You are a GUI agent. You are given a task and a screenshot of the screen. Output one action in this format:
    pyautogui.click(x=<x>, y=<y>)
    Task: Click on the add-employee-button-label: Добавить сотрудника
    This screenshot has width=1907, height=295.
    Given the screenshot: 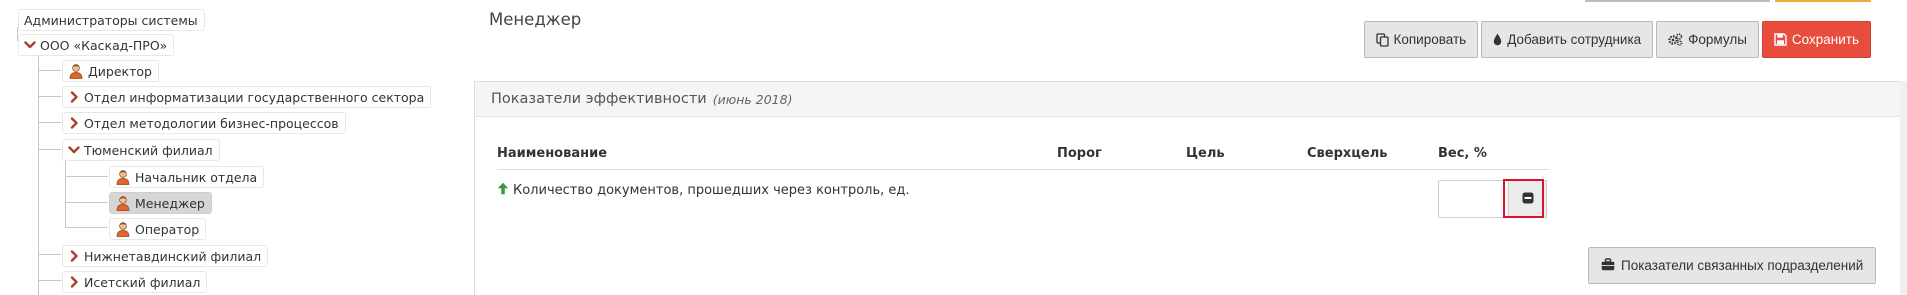 What is the action you would take?
    pyautogui.click(x=1574, y=39)
    